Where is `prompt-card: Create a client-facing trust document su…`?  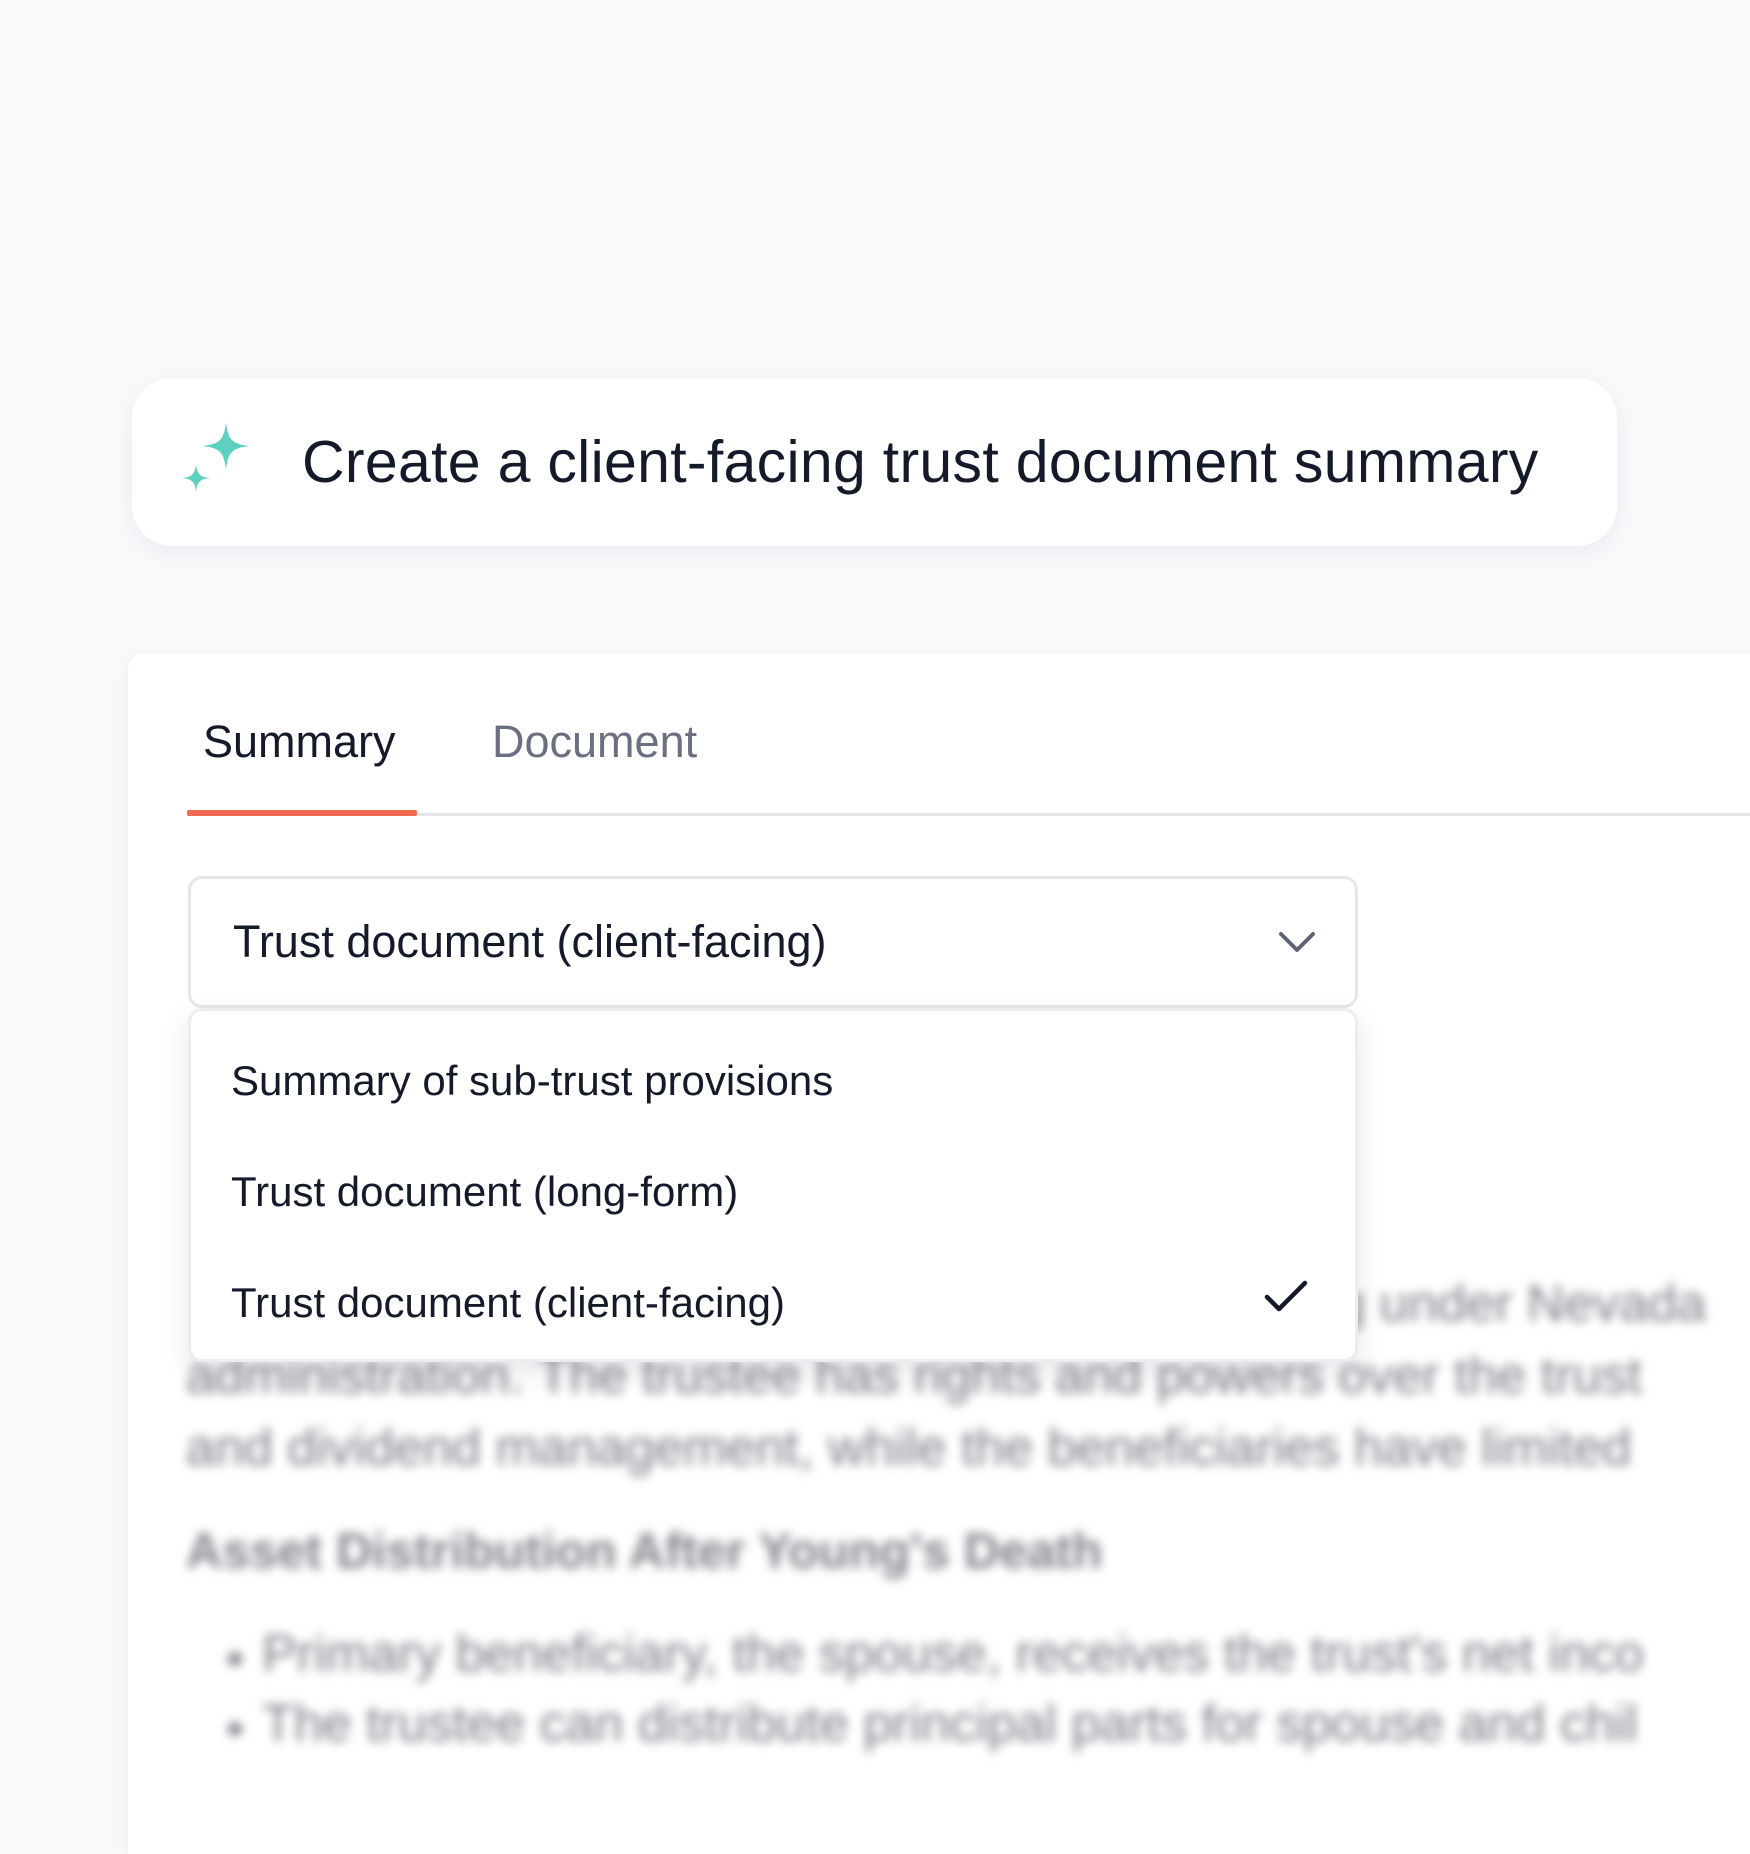 prompt-card: Create a client-facing trust document su… is located at coordinates (874, 462).